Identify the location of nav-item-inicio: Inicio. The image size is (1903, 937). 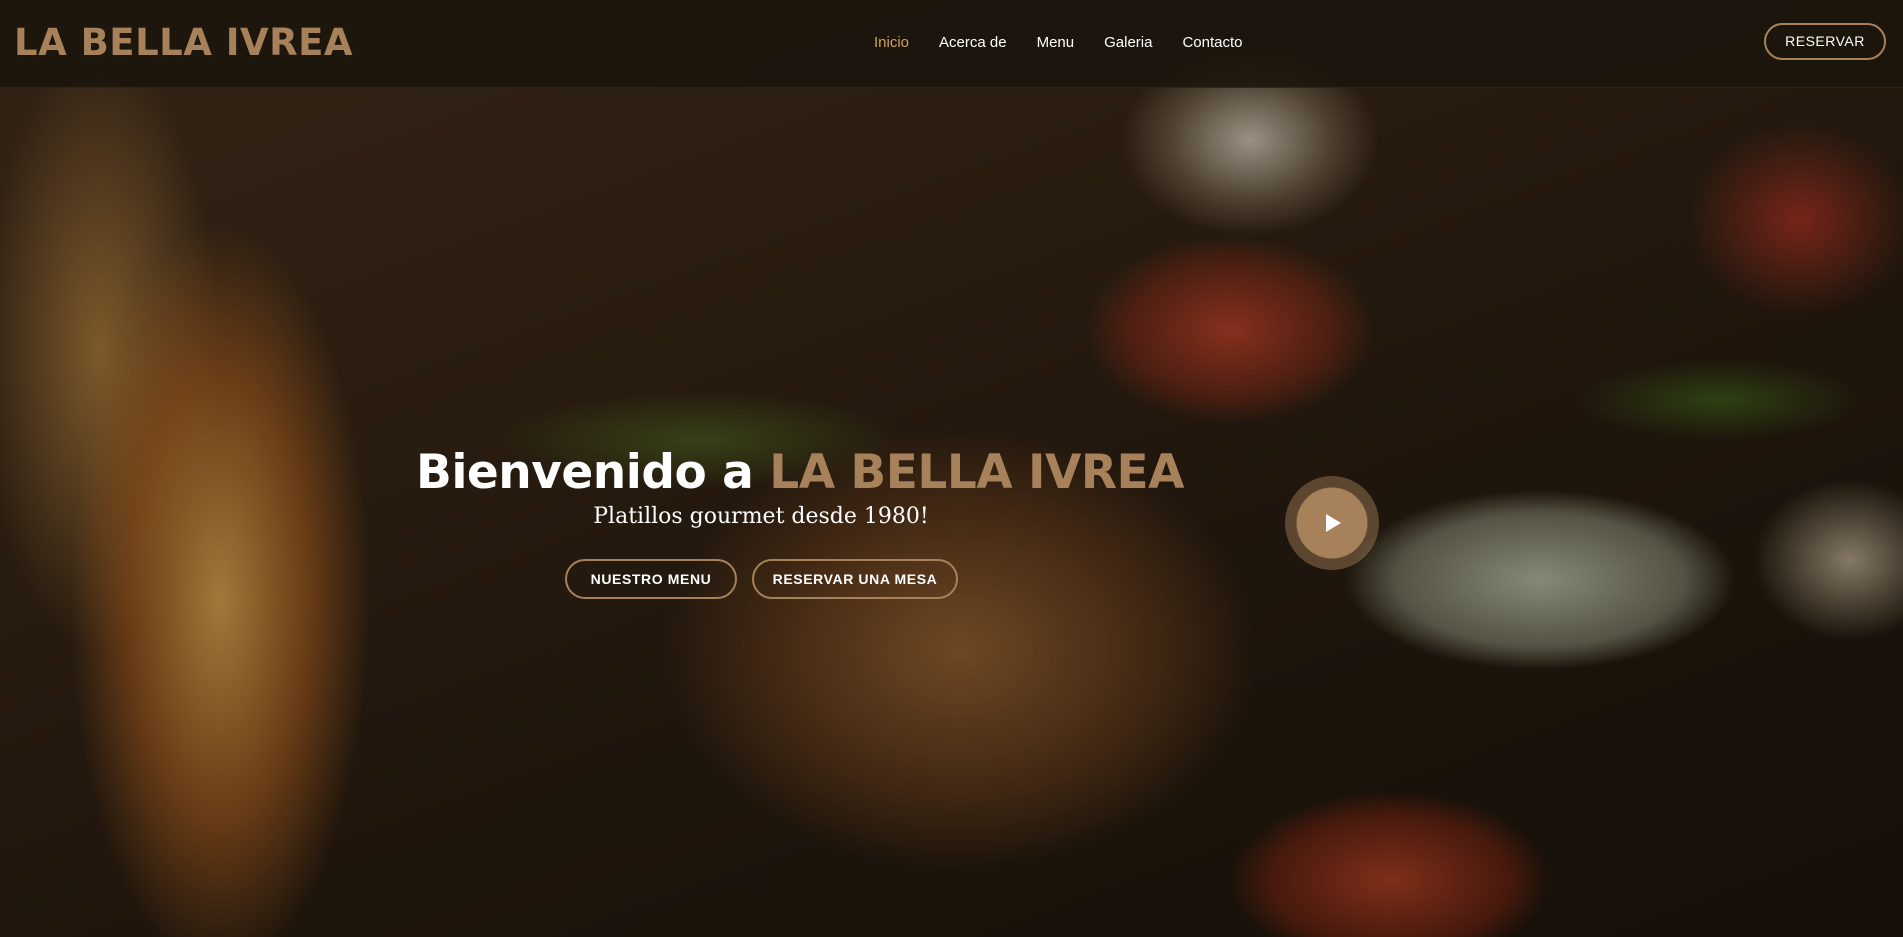
(891, 43).